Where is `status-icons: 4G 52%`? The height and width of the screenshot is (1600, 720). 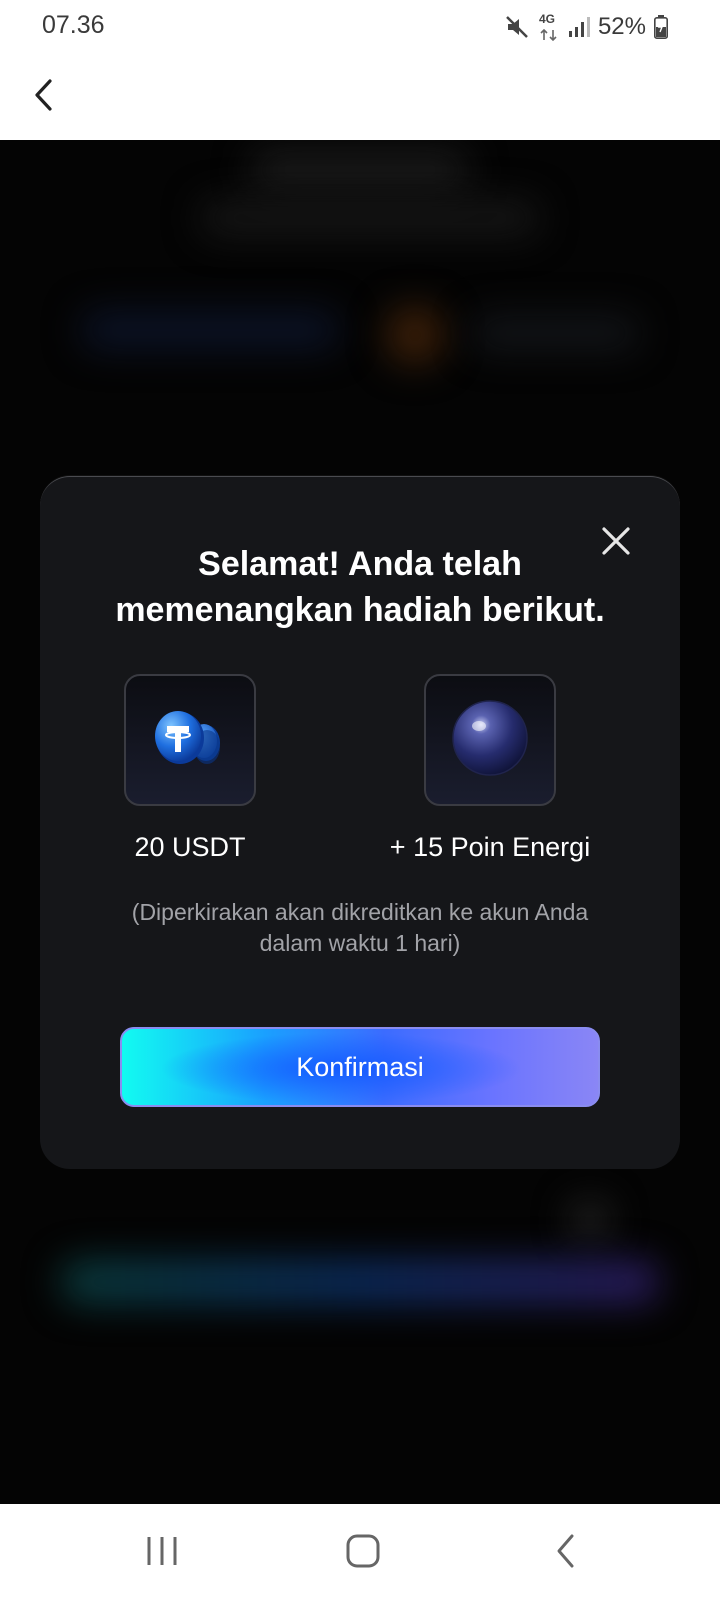 status-icons: 4G 52% is located at coordinates (586, 27).